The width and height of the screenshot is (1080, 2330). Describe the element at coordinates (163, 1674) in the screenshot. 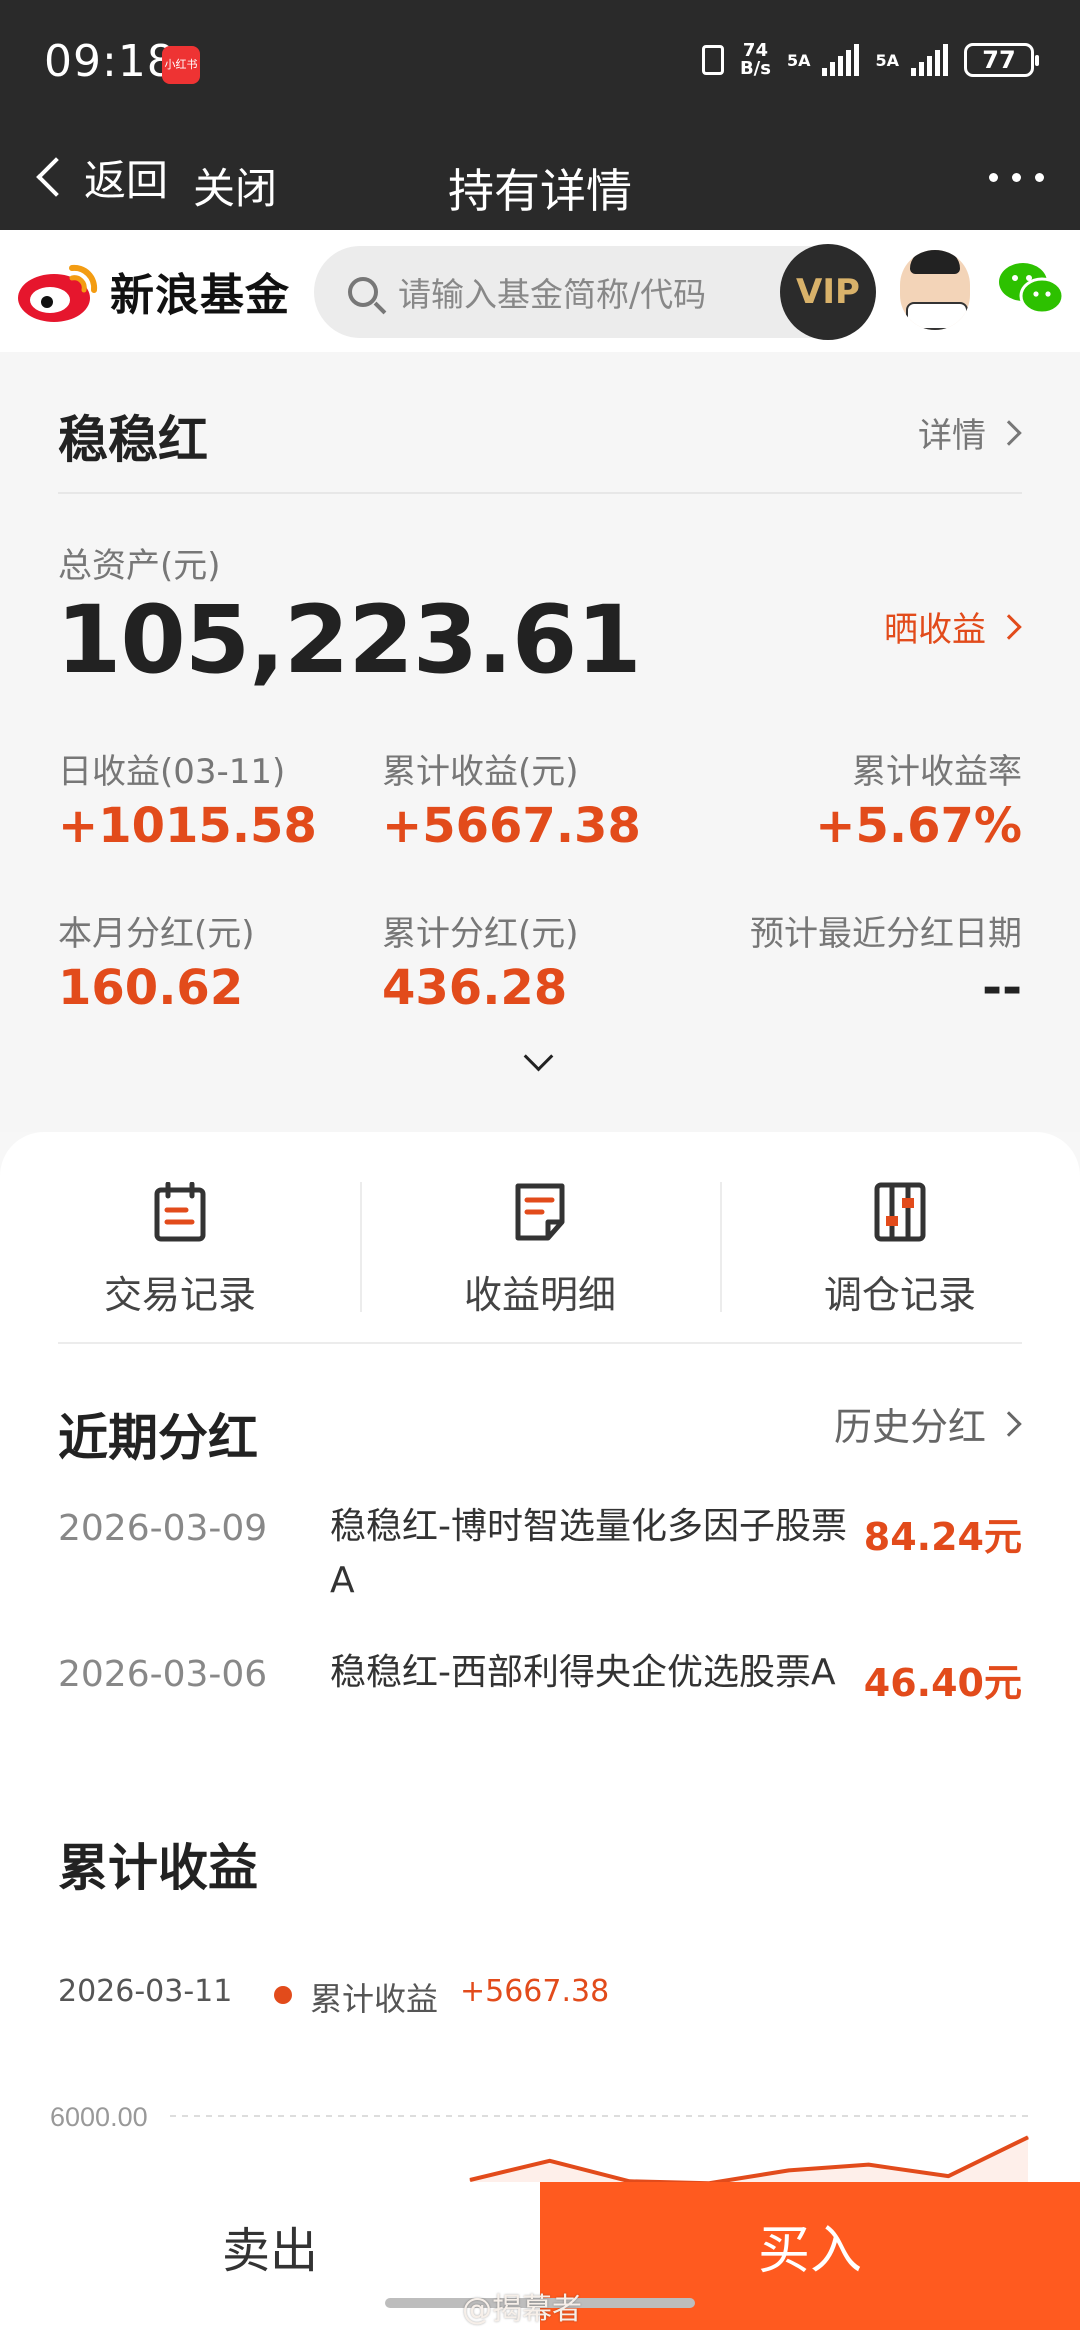

I see `dividend-date: 2026-03-06` at that location.